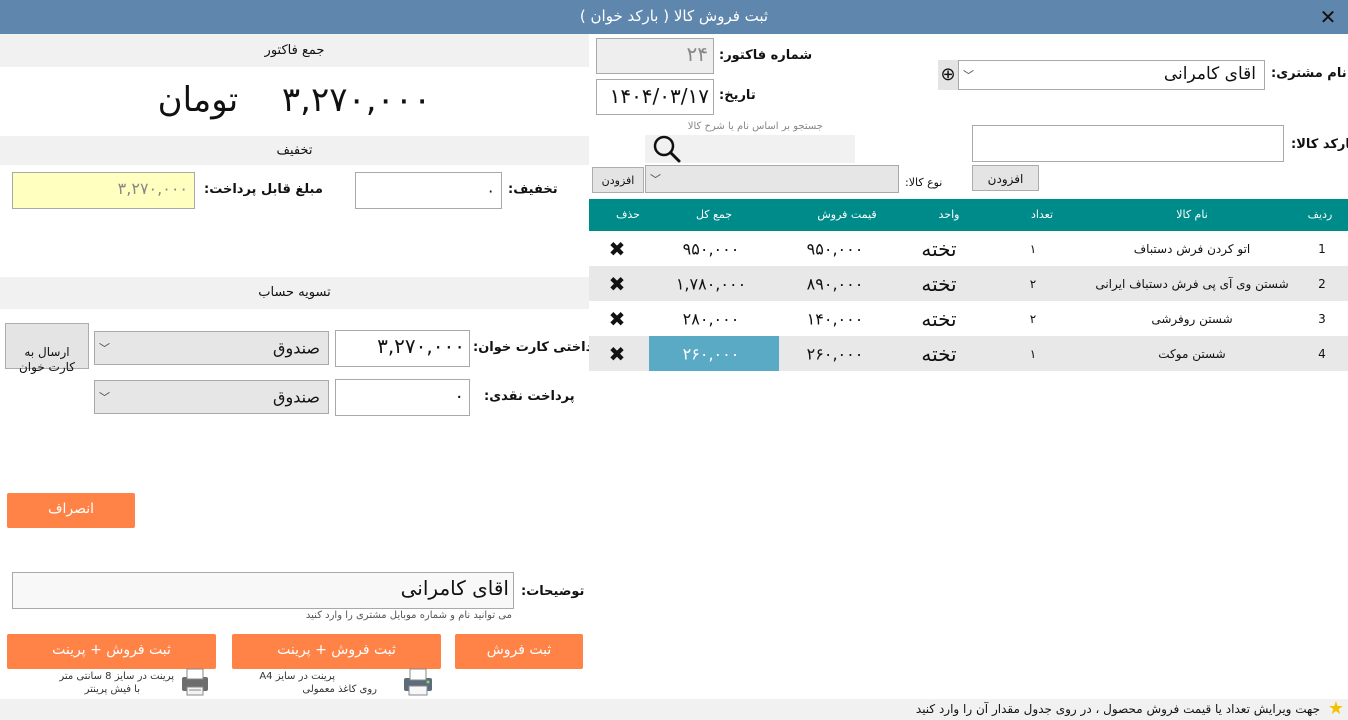 Image resolution: width=1348 pixels, height=720 pixels. Describe the element at coordinates (659, 96) in the screenshot. I see `invoice-date-value: ۱۴۰۴/۰۳/۱۷` at that location.